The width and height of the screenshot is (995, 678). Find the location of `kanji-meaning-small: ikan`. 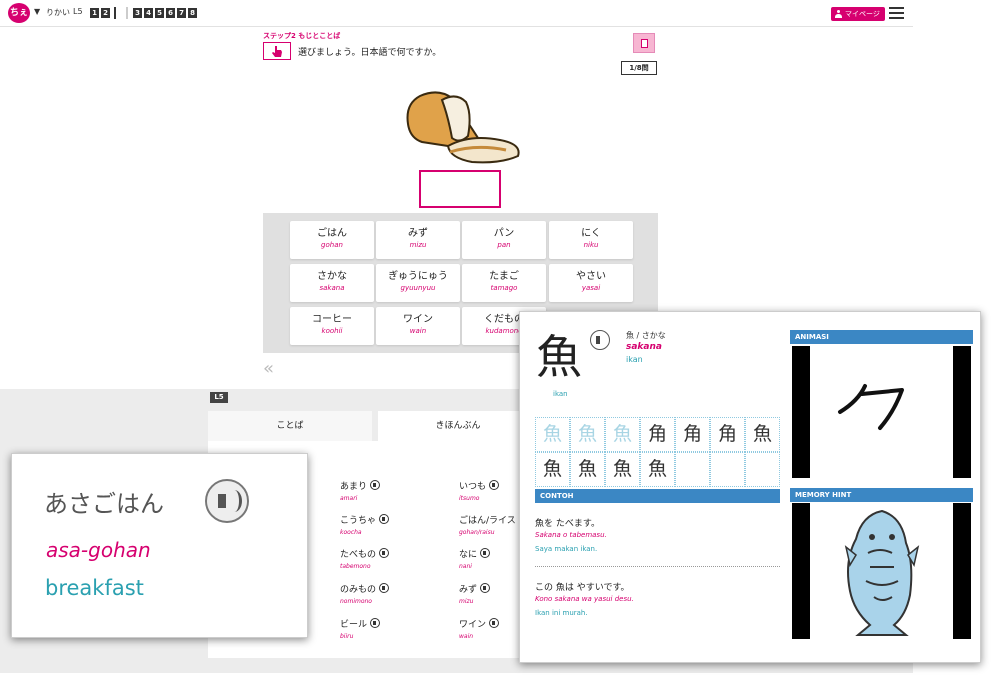

kanji-meaning-small: ikan is located at coordinates (560, 394).